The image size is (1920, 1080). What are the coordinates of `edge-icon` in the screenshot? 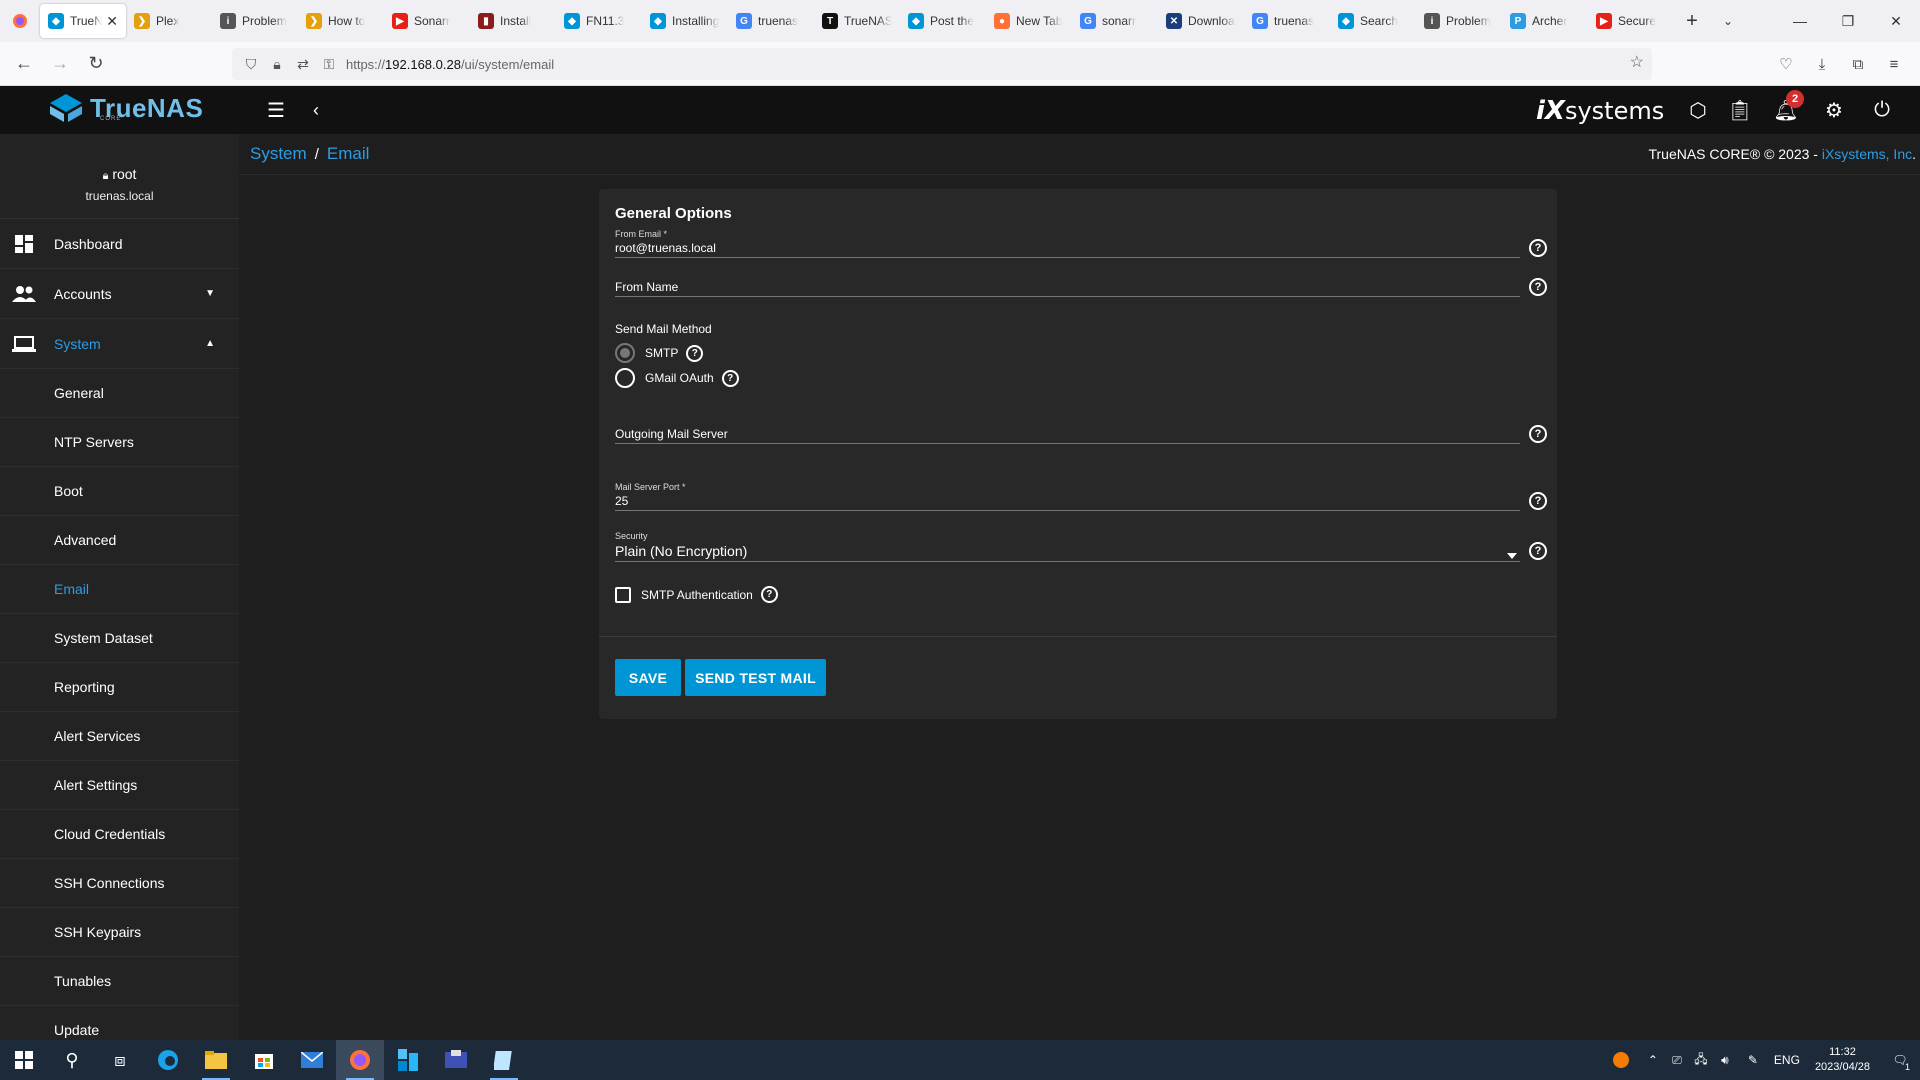 It's located at (168, 1060).